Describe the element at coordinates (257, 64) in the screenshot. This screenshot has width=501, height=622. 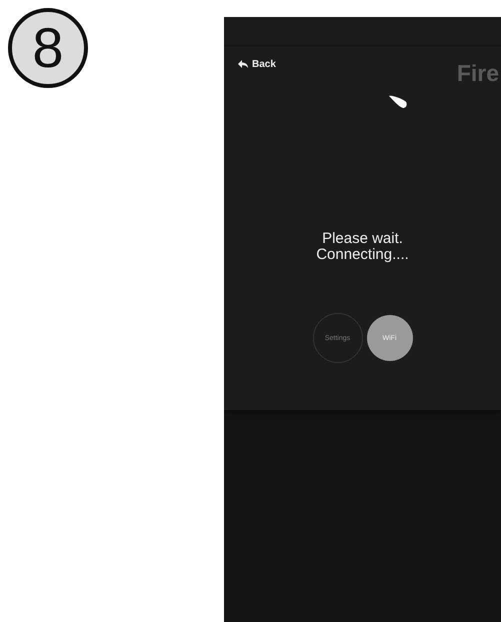
I see `back-button: Back` at that location.